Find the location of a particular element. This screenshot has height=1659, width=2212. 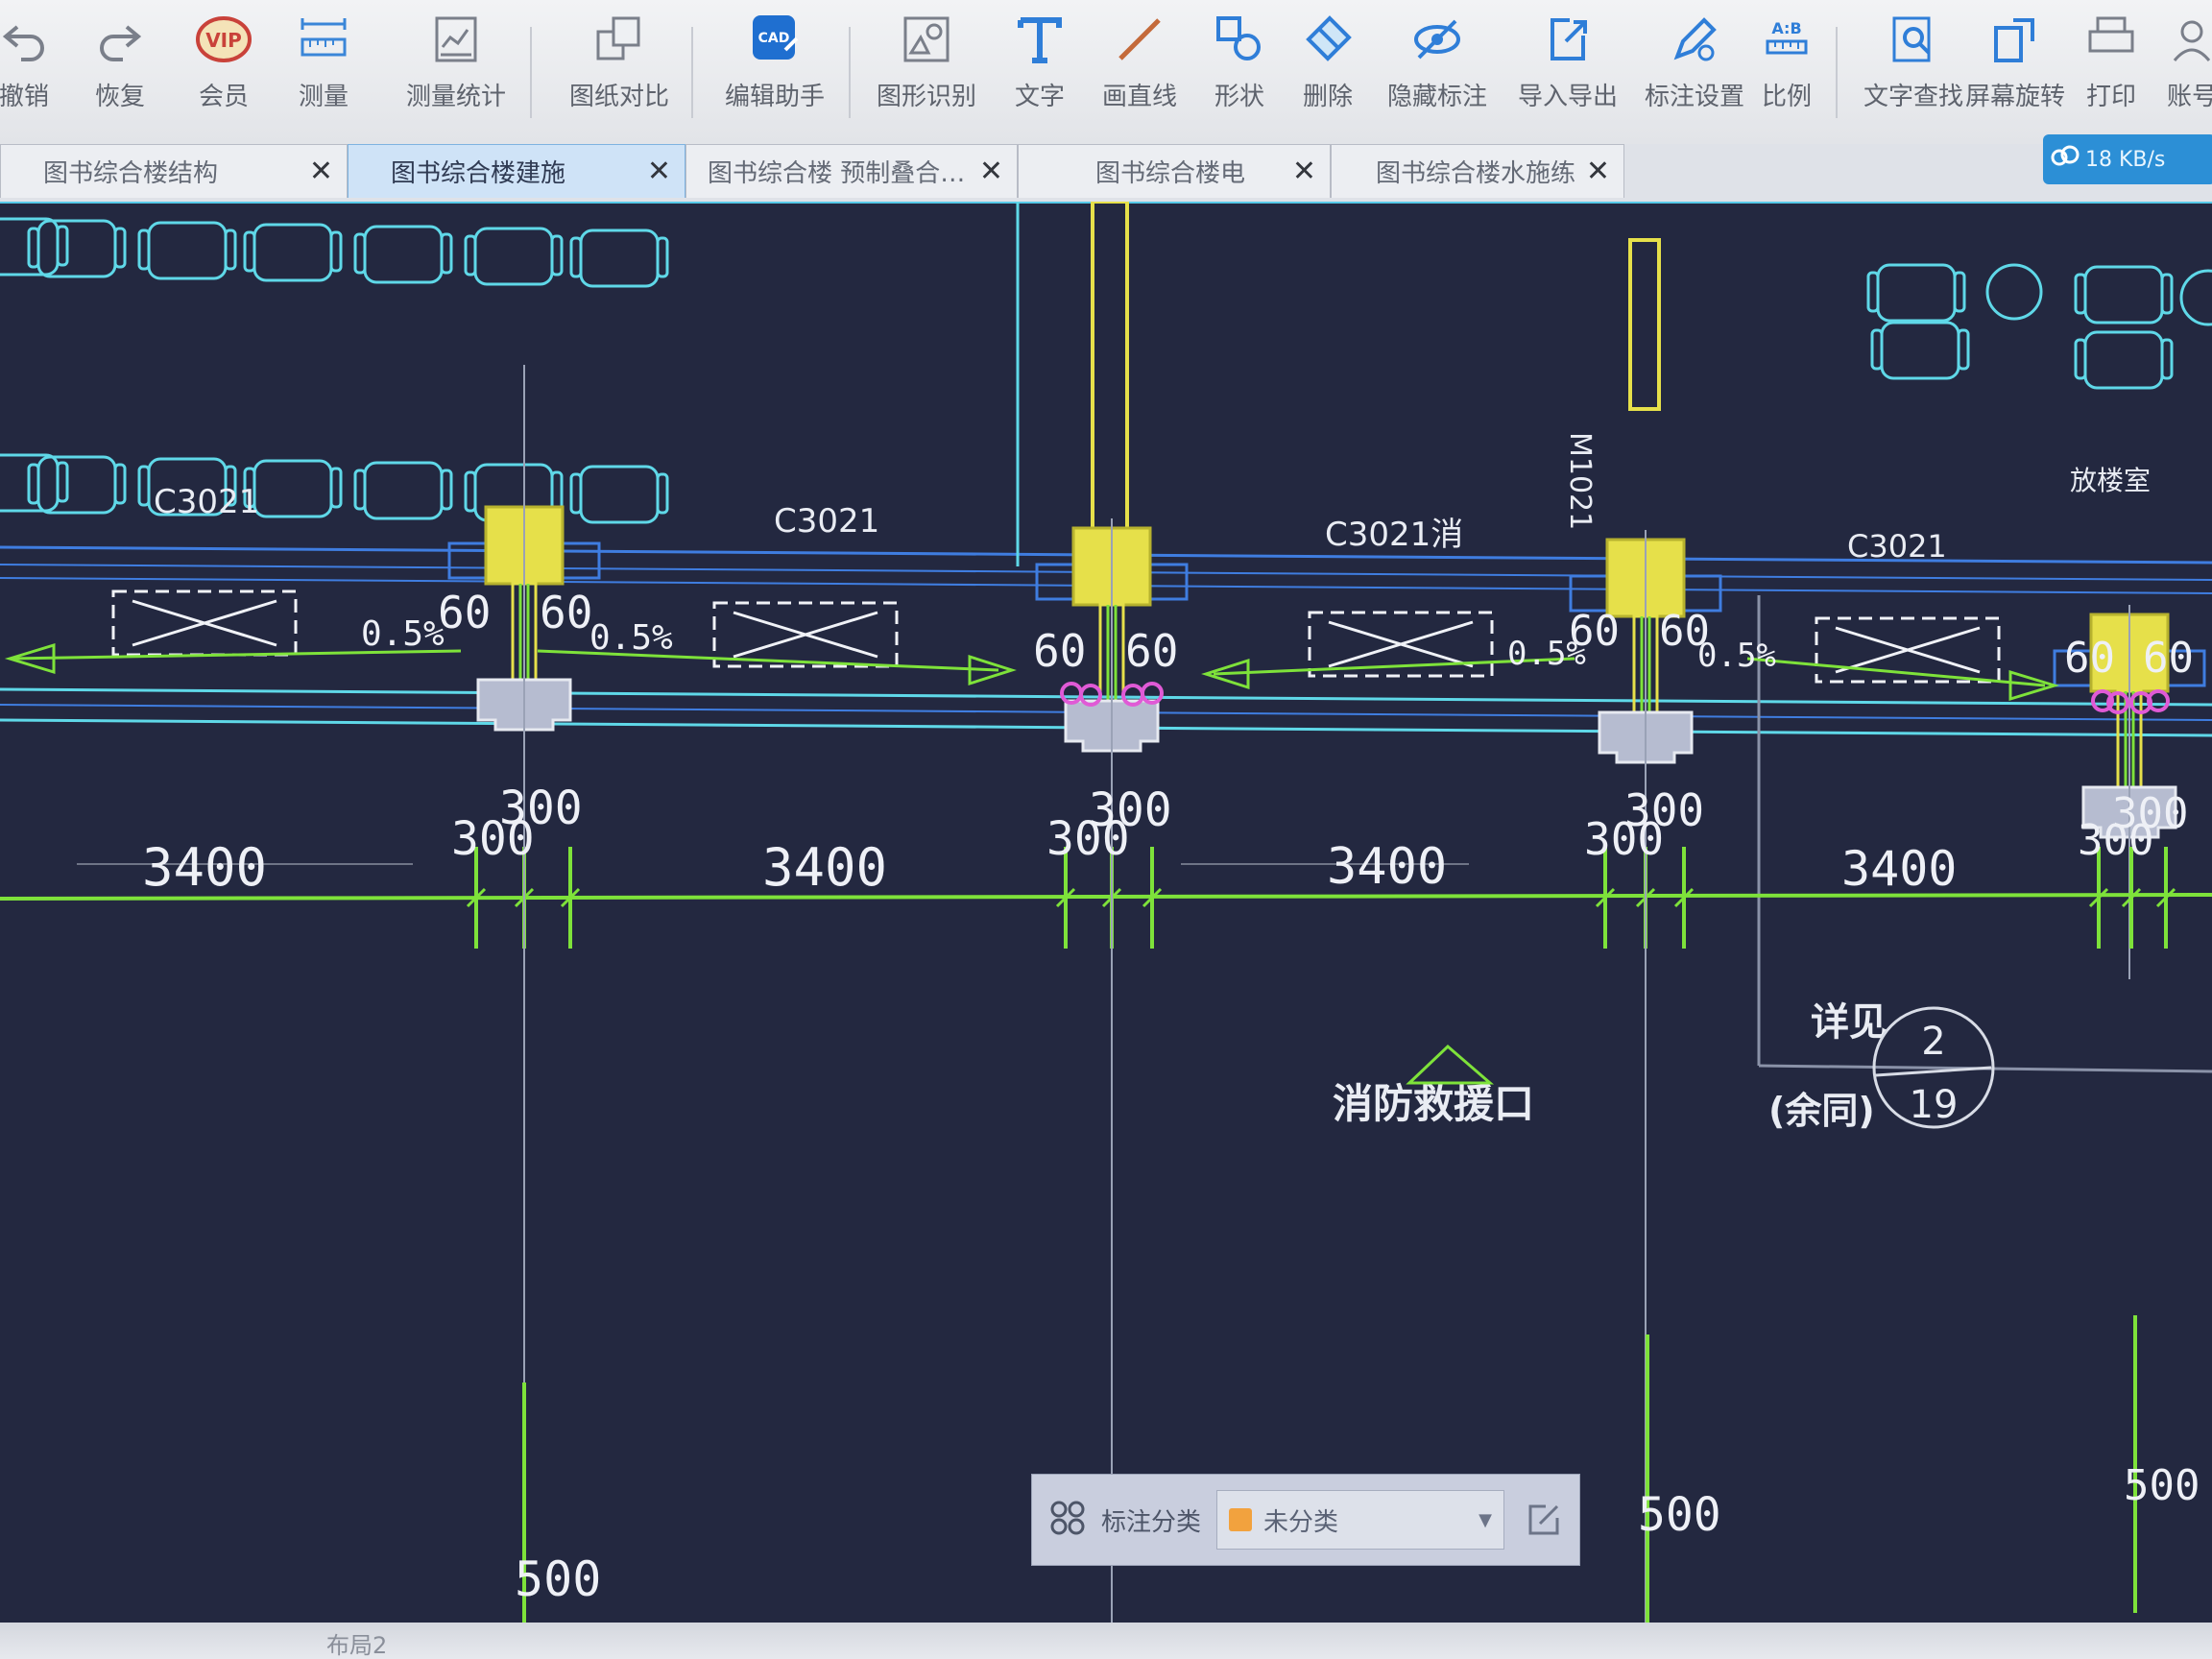

account-button: 账号 is located at coordinates (2175, 72).